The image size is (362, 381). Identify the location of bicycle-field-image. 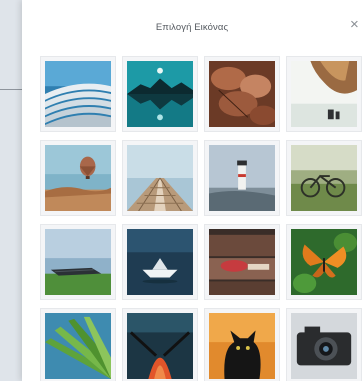
(324, 178).